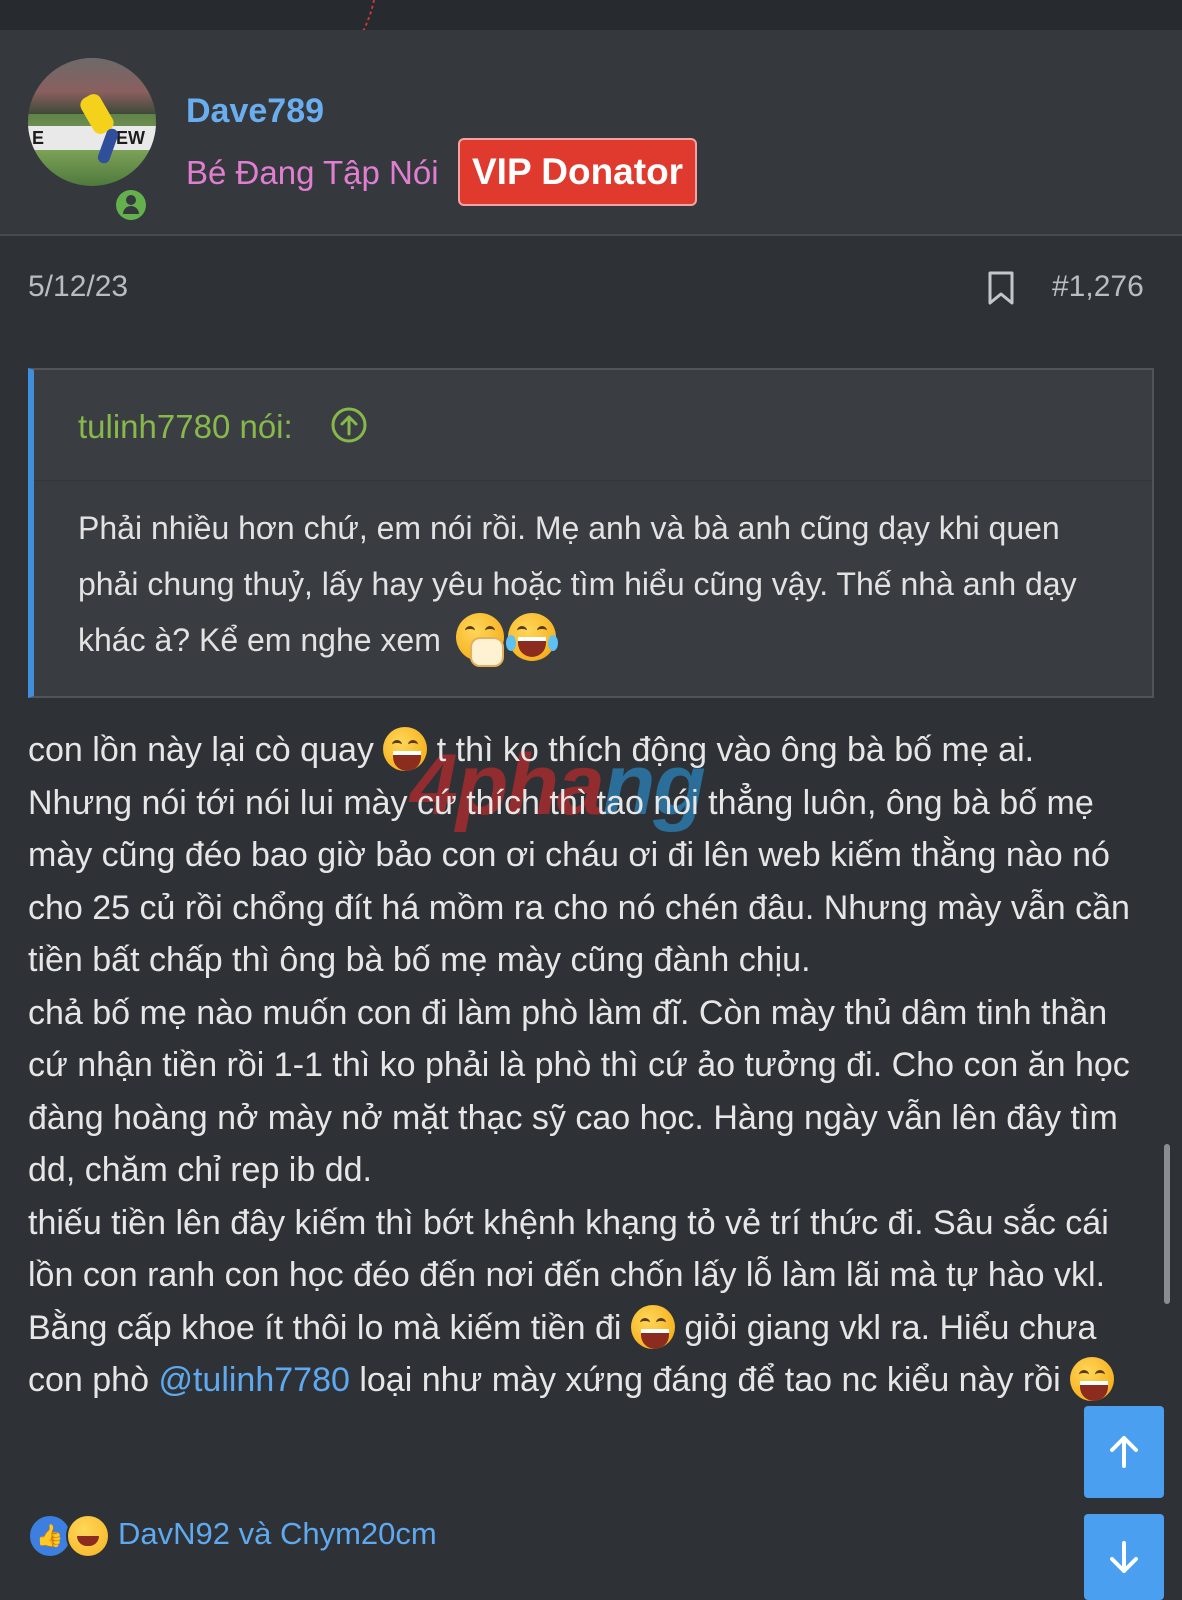 Image resolution: width=1182 pixels, height=1600 pixels. What do you see at coordinates (255, 111) in the screenshot?
I see `username: Dave789` at bounding box center [255, 111].